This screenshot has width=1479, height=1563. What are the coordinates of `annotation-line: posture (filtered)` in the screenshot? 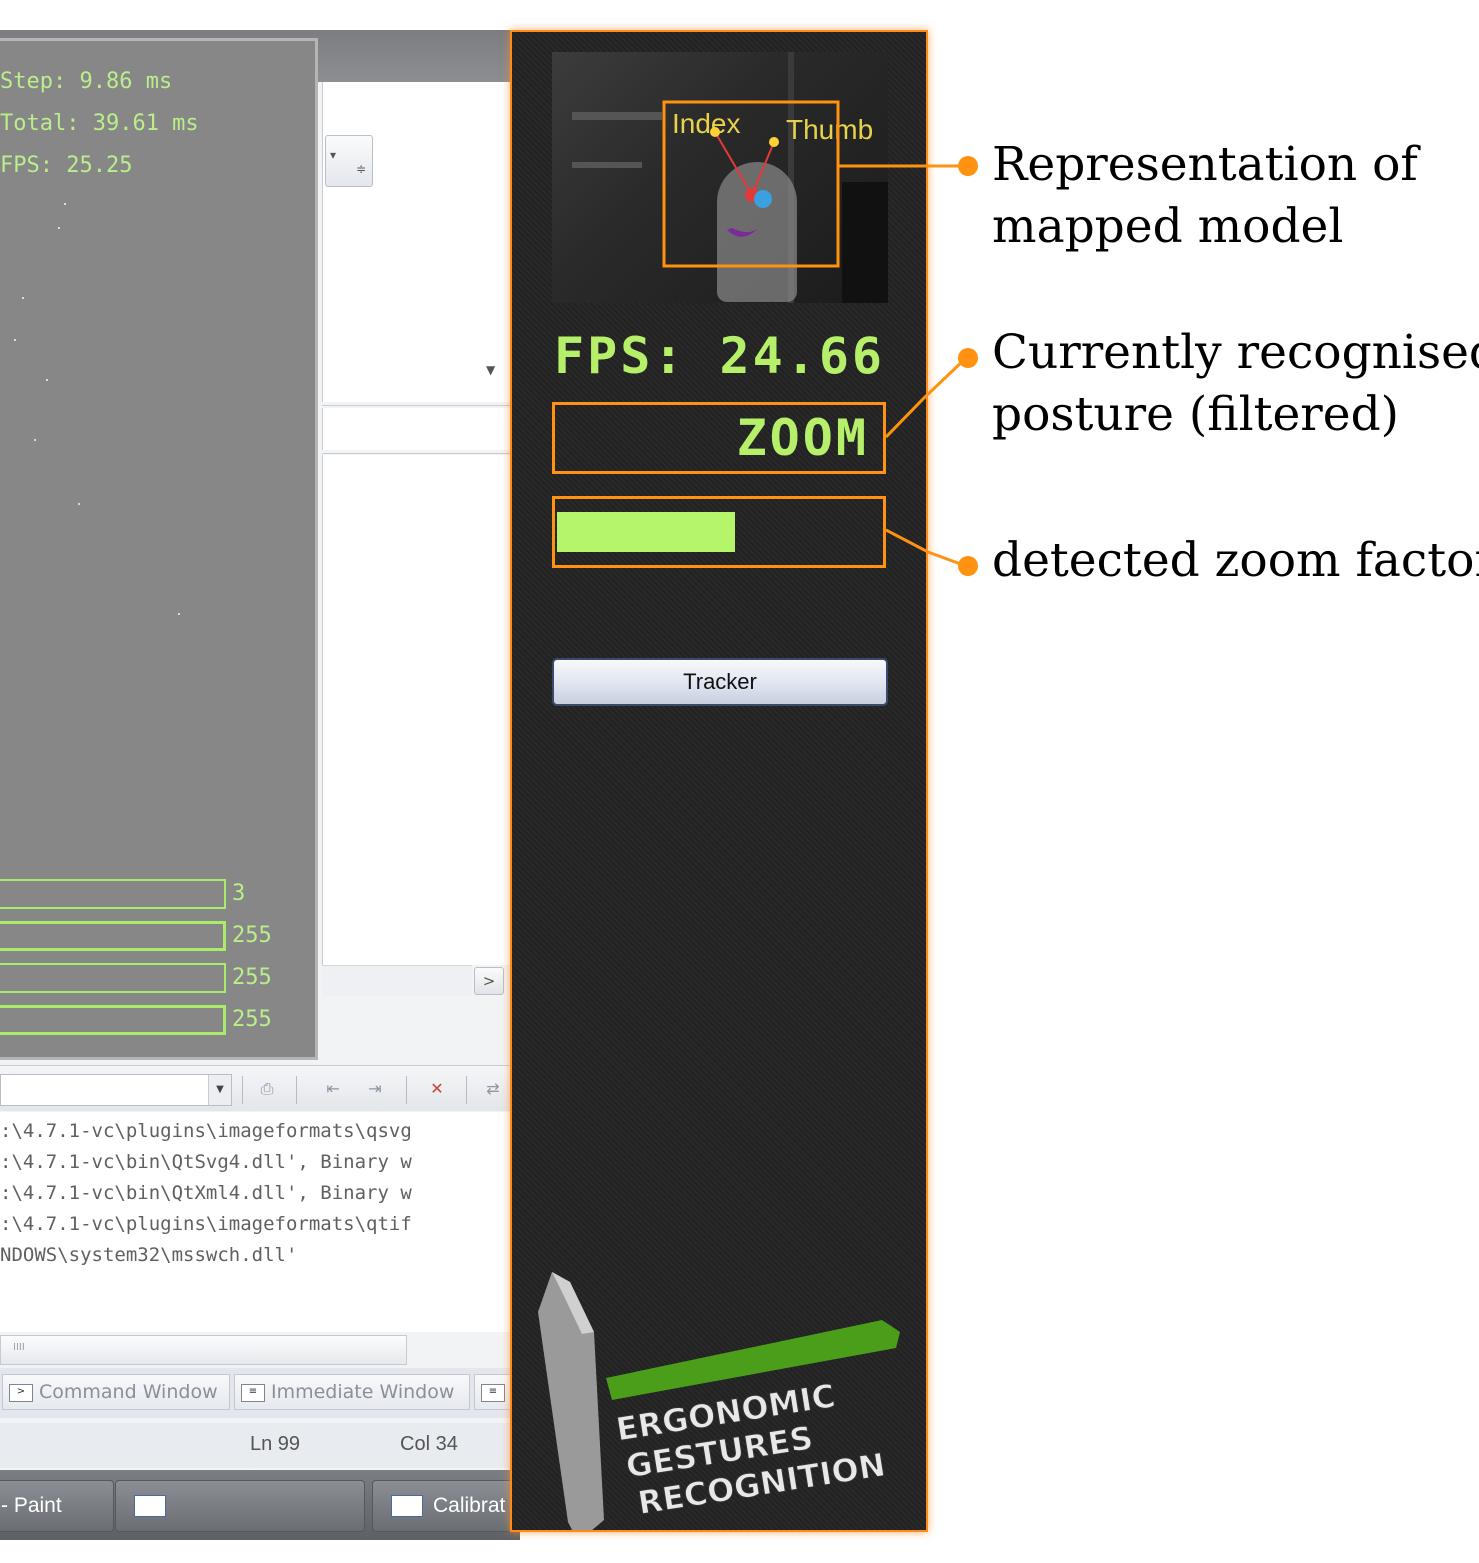 It's located at (1196, 414).